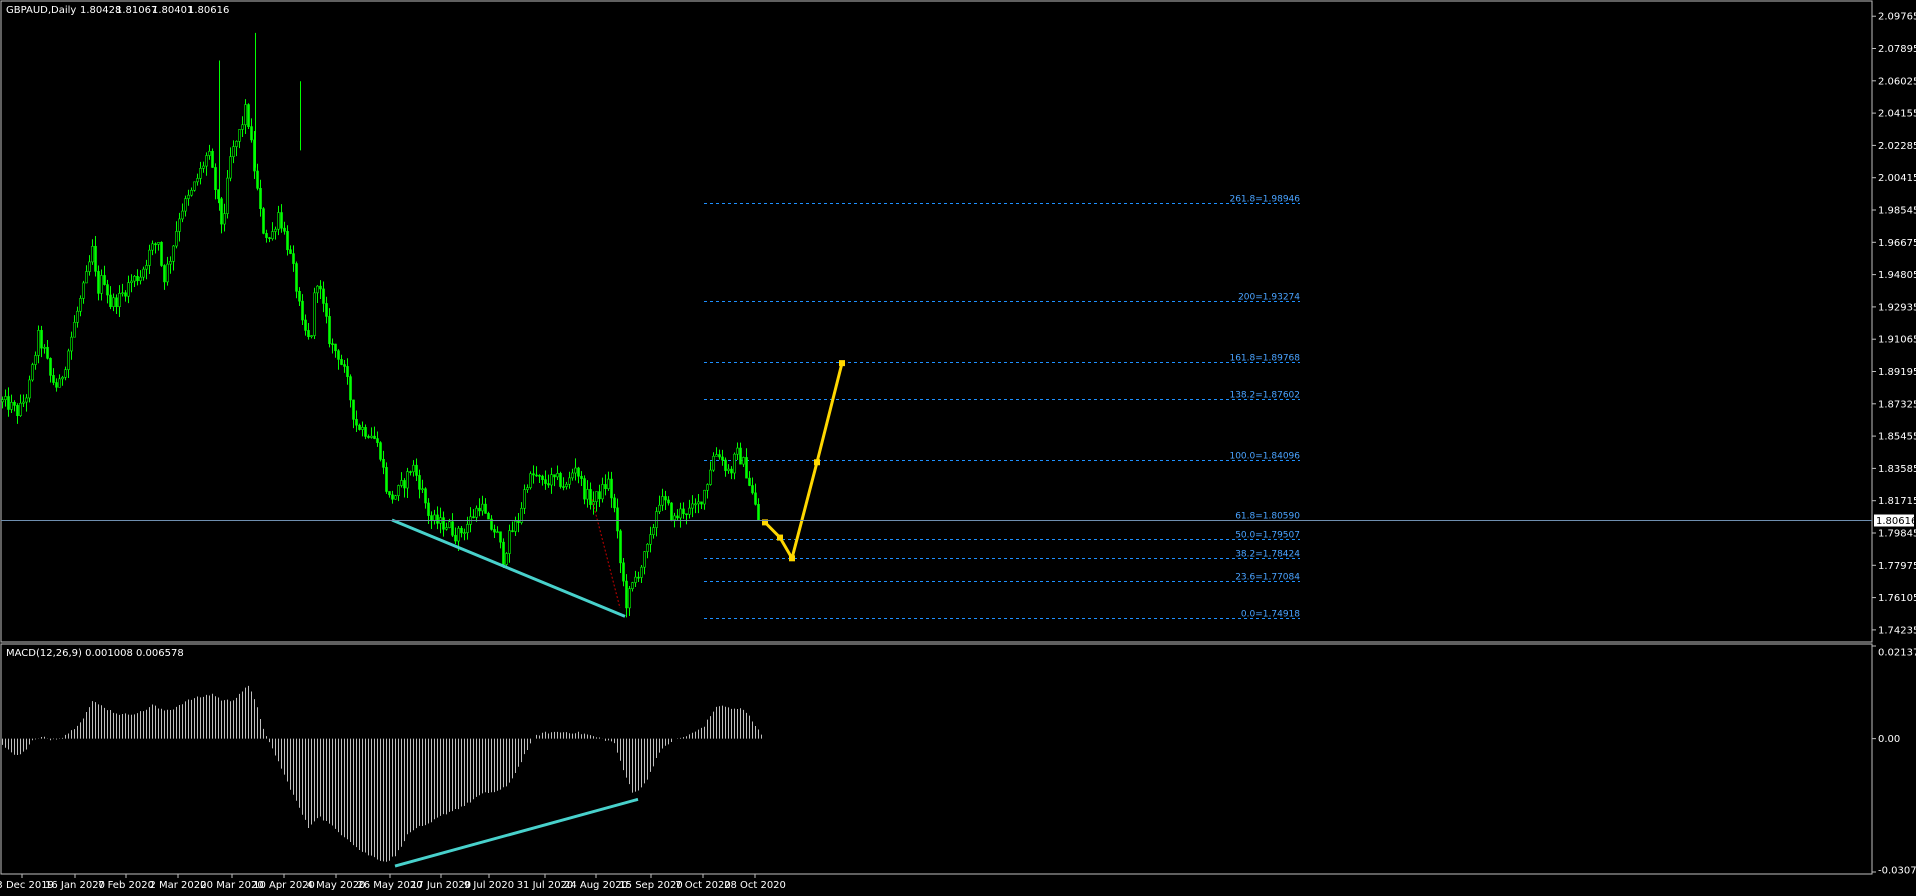 This screenshot has height=896, width=1916. What do you see at coordinates (41, 10) in the screenshot?
I see `symbol-title: GBPAUD,Daily` at bounding box center [41, 10].